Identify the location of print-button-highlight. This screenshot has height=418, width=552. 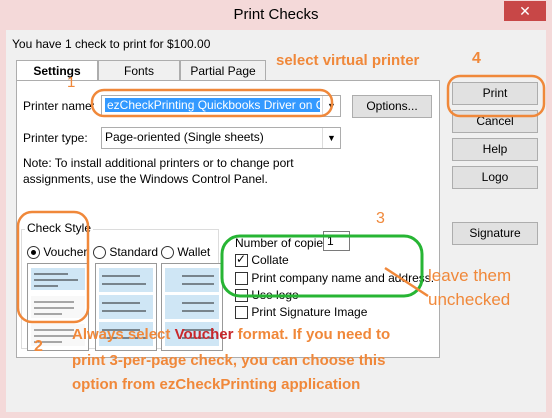
(496, 96).